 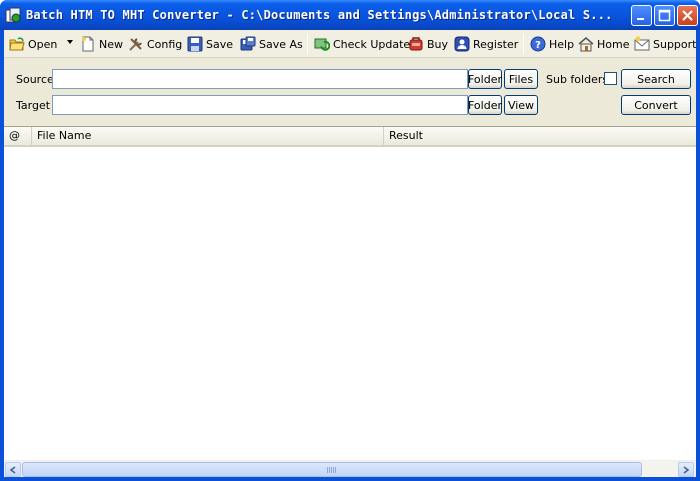 I want to click on maximize-button, so click(x=664, y=15).